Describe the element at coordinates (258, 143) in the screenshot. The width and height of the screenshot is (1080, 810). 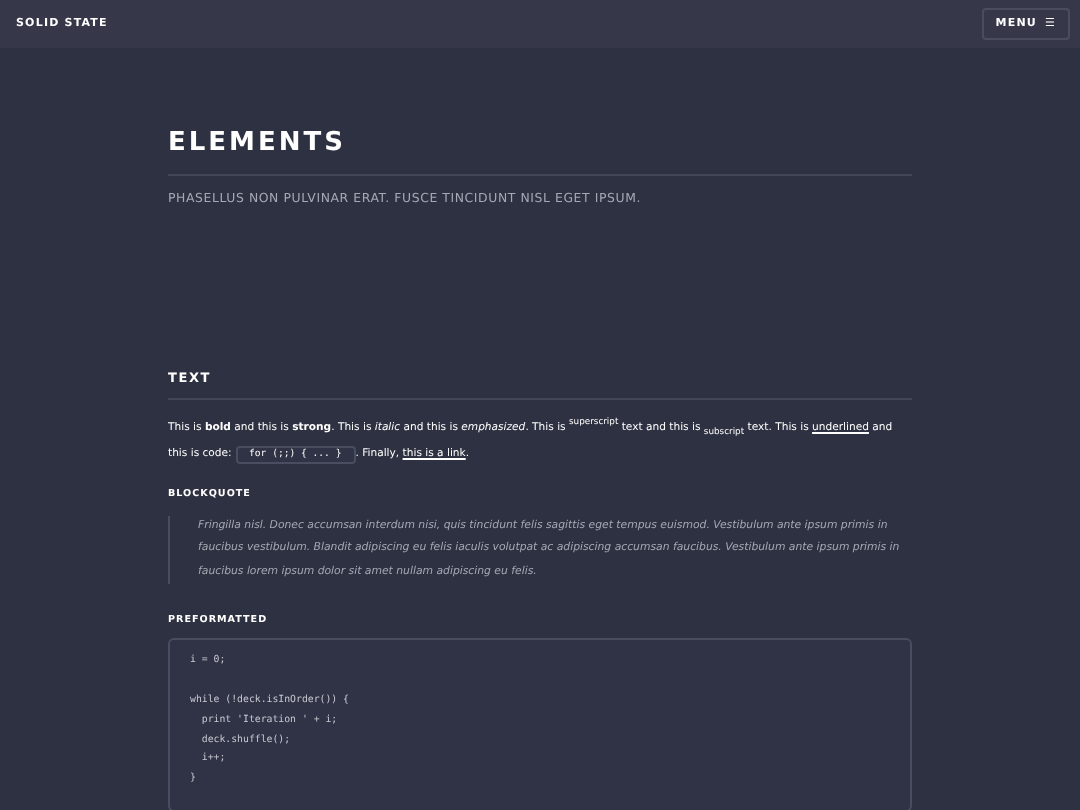
I see `page-title: ELEMENTS` at that location.